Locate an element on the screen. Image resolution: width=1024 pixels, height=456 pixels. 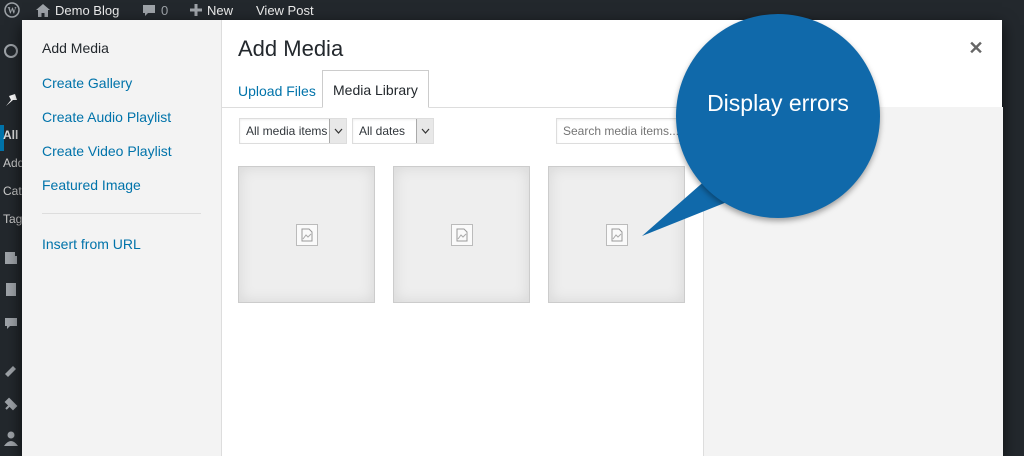
annotation-callout: Display errors is located at coordinates (778, 116).